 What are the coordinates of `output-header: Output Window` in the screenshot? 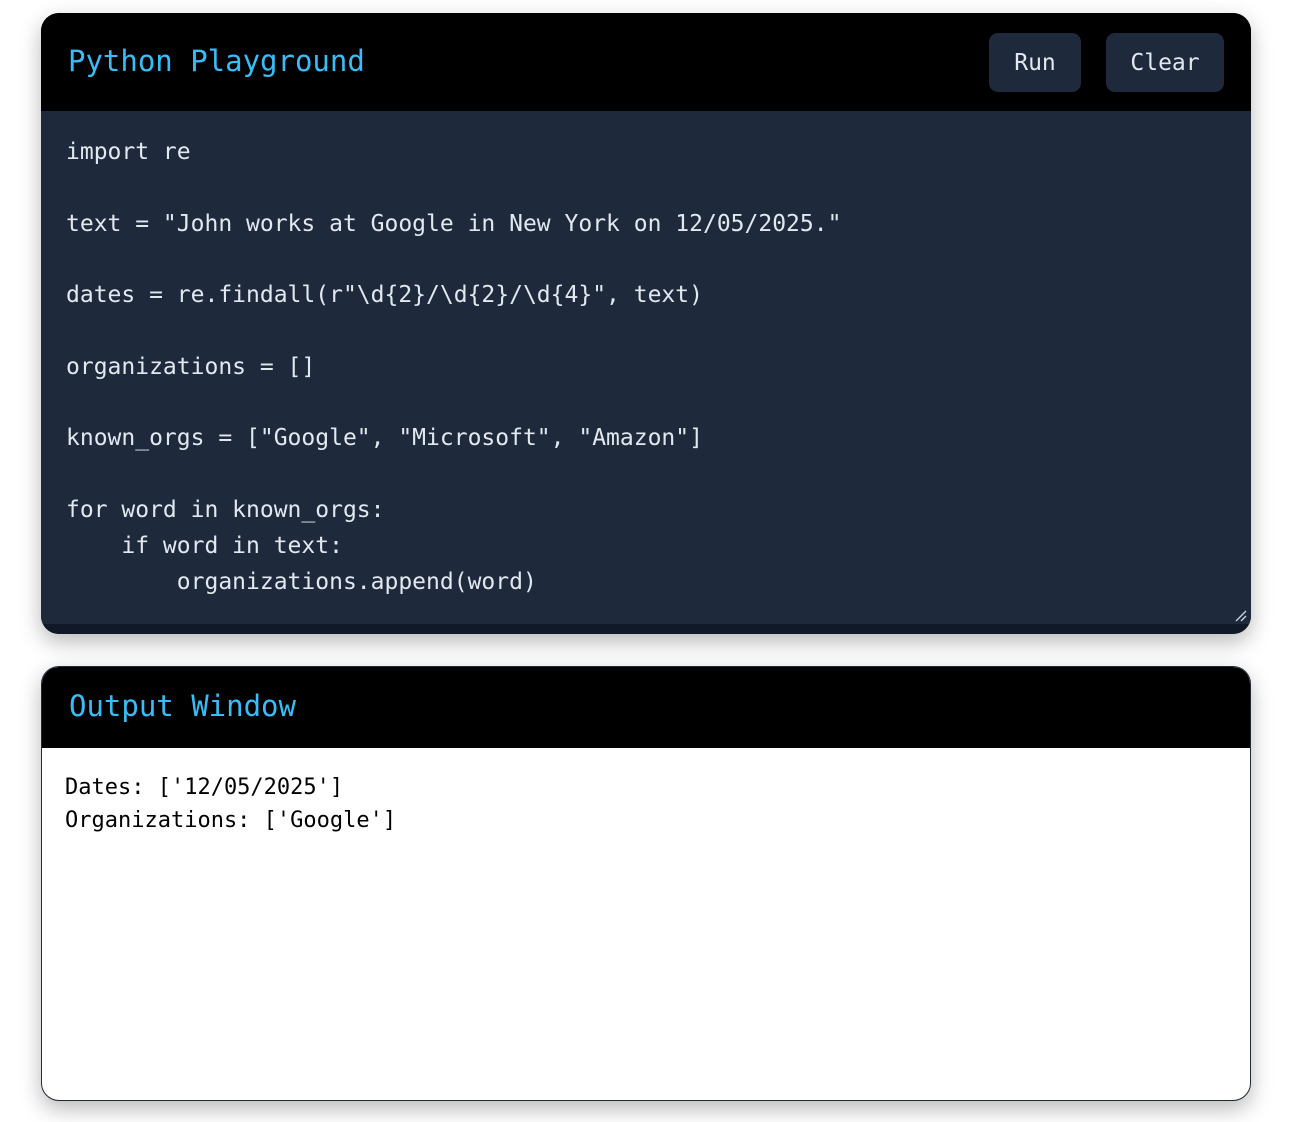 It's located at (646, 707).